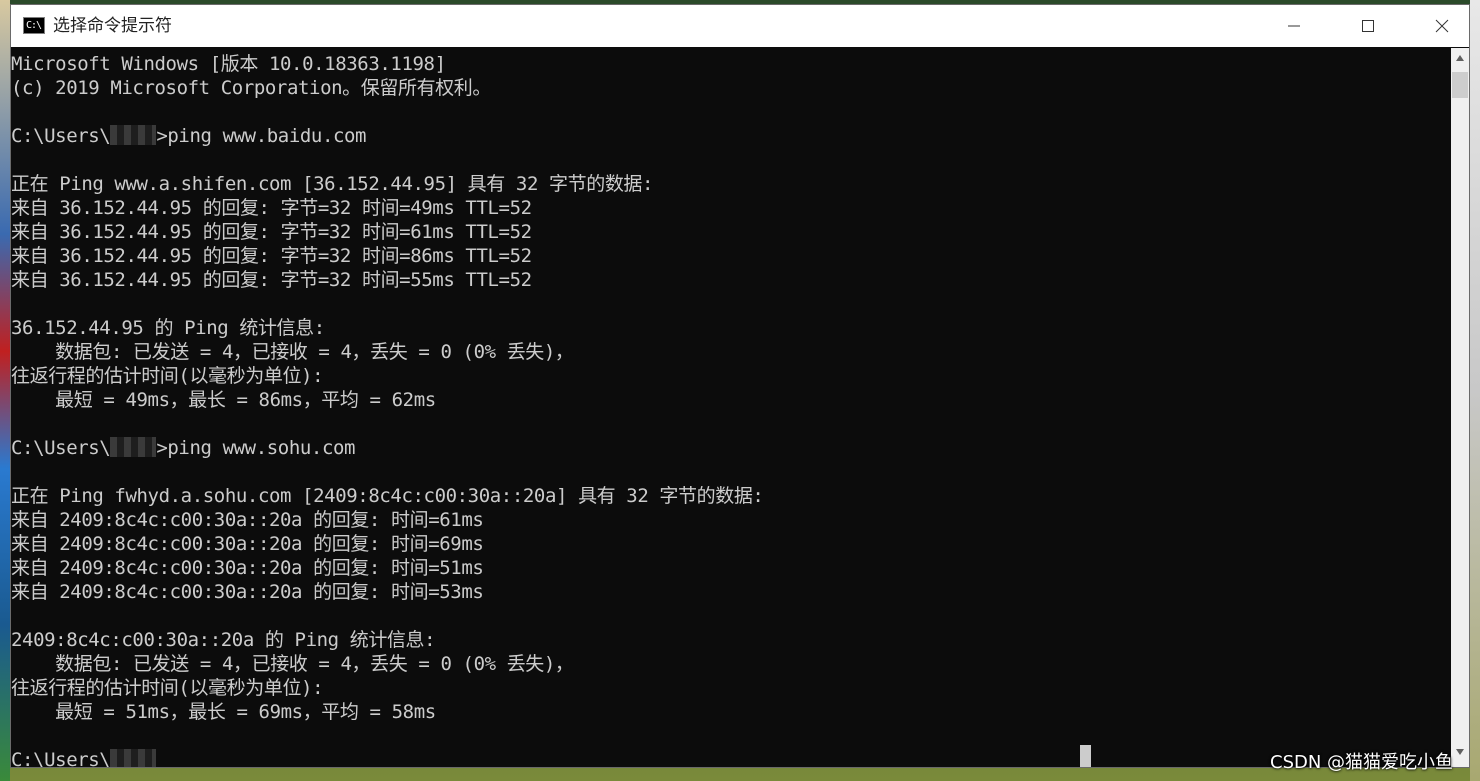 This screenshot has width=1480, height=781. I want to click on prompt-line: C:\Users\, so click(731, 757).